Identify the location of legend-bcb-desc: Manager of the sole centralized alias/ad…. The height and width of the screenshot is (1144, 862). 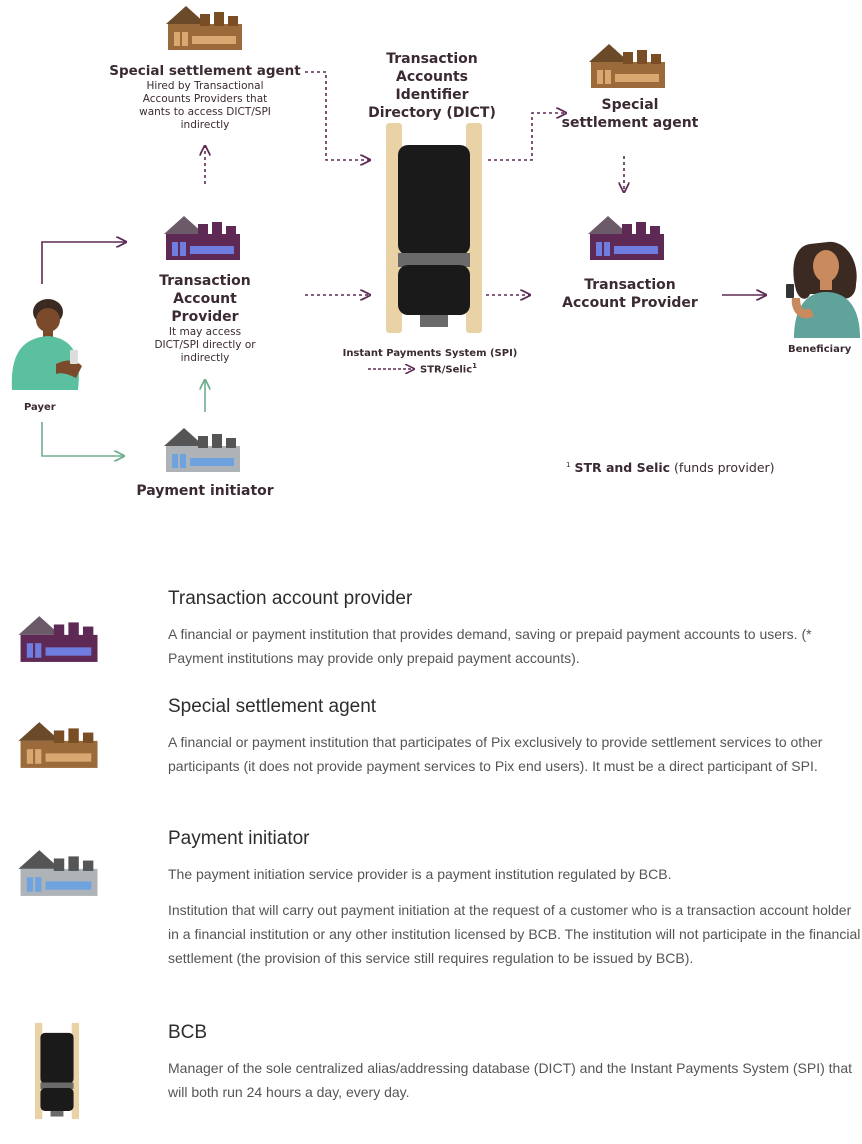
(510, 1080).